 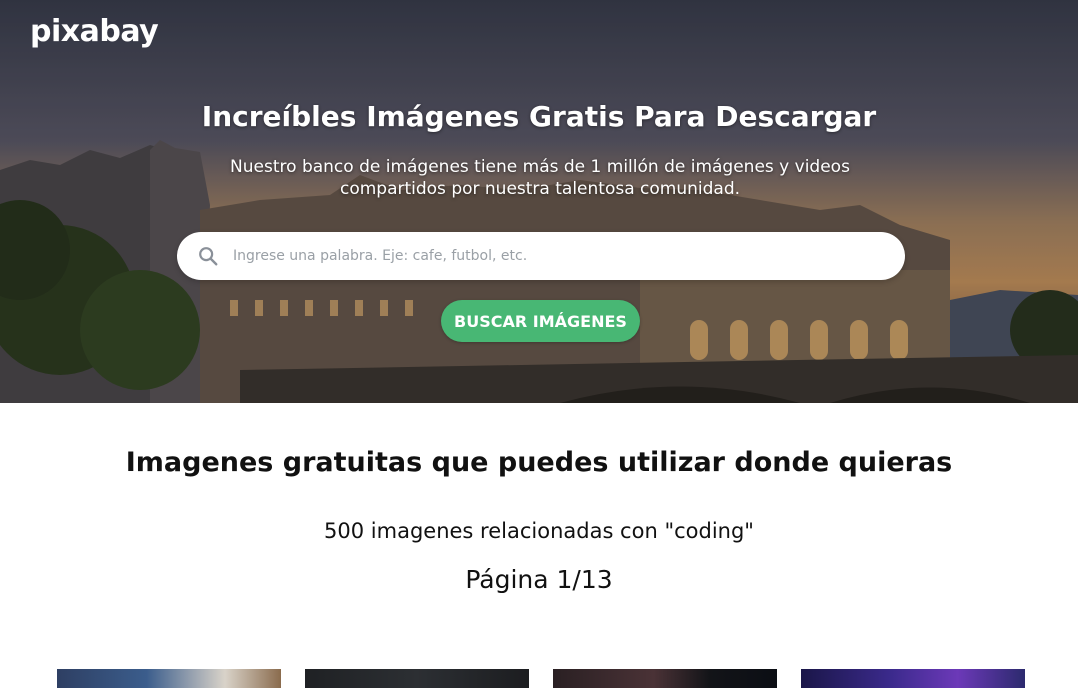 I want to click on search-input, so click(x=569, y=256).